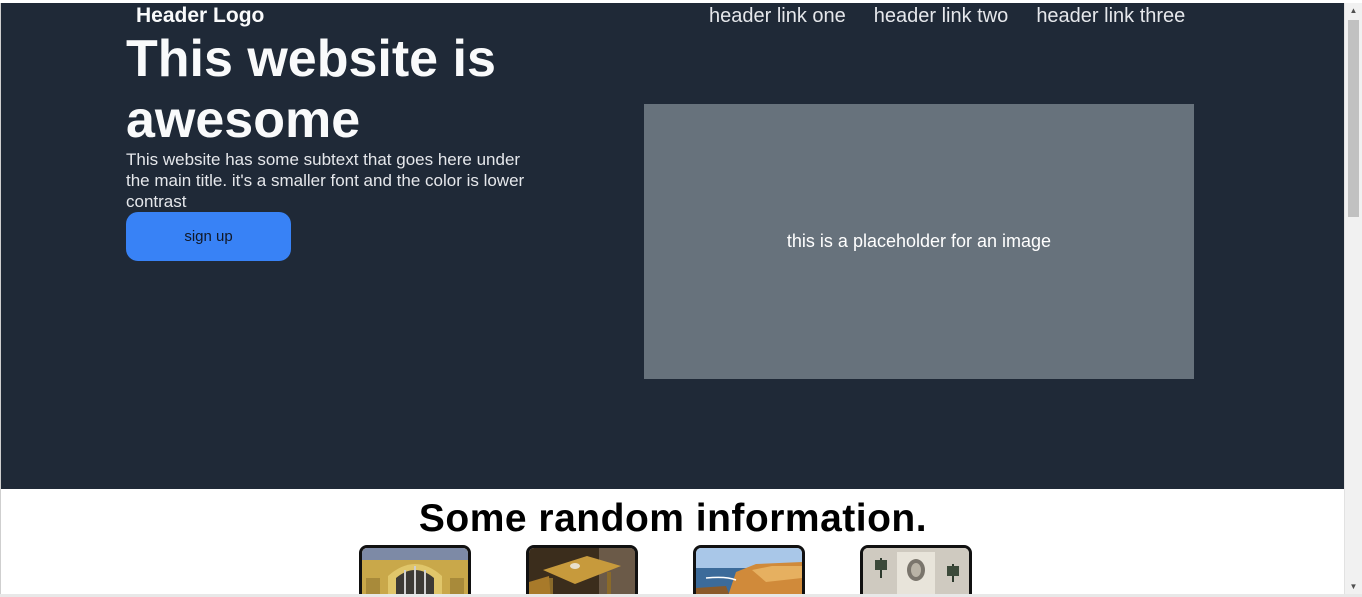 The width and height of the screenshot is (1362, 597). What do you see at coordinates (208, 236) in the screenshot?
I see `sign-up-button: sign up` at bounding box center [208, 236].